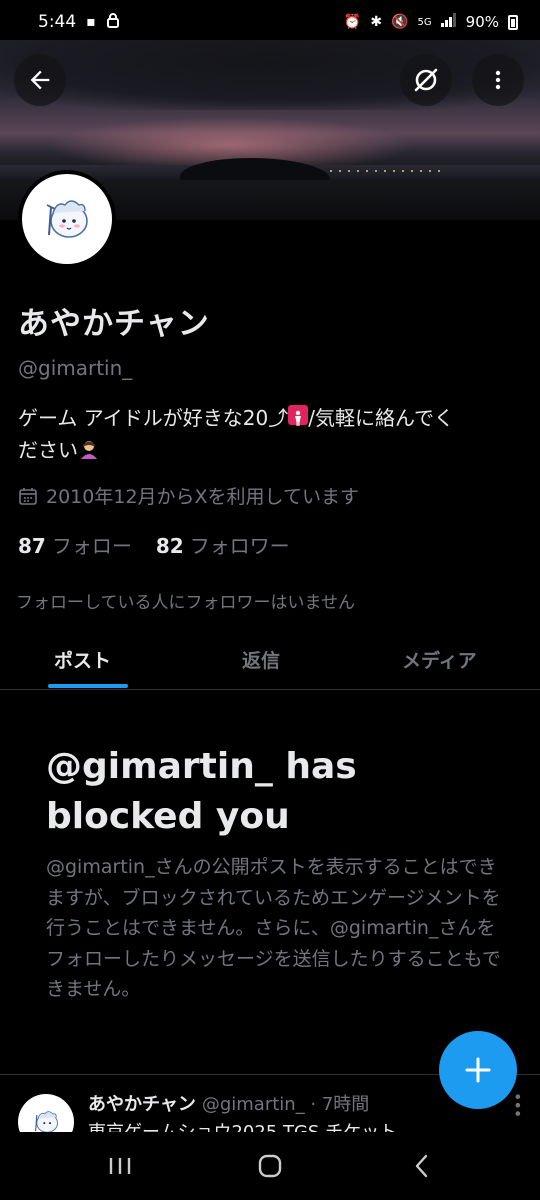 The width and height of the screenshot is (540, 1200). I want to click on bio-text-3: ださい, so click(48, 450).